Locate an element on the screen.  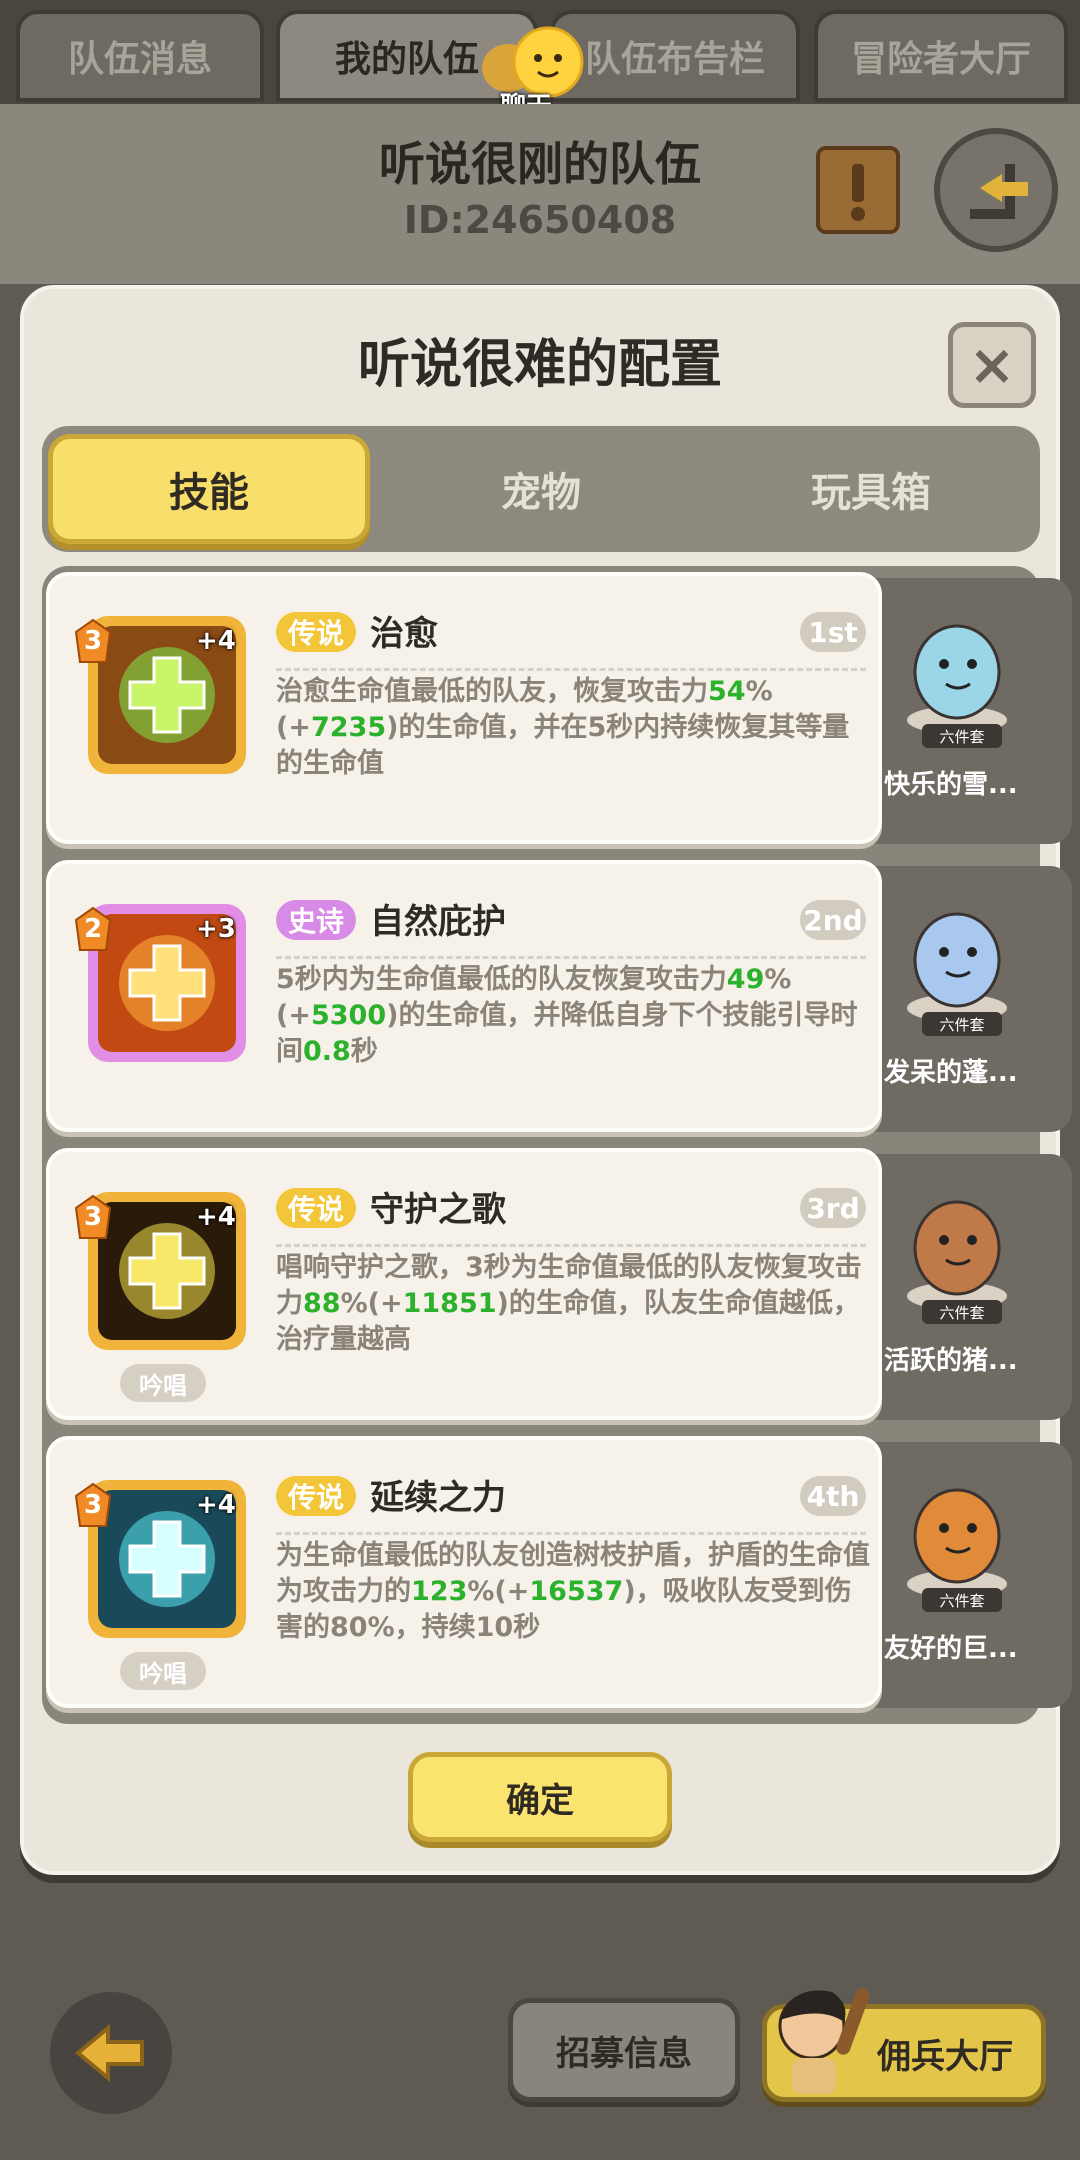
rank-badge: 1st is located at coordinates (833, 632).